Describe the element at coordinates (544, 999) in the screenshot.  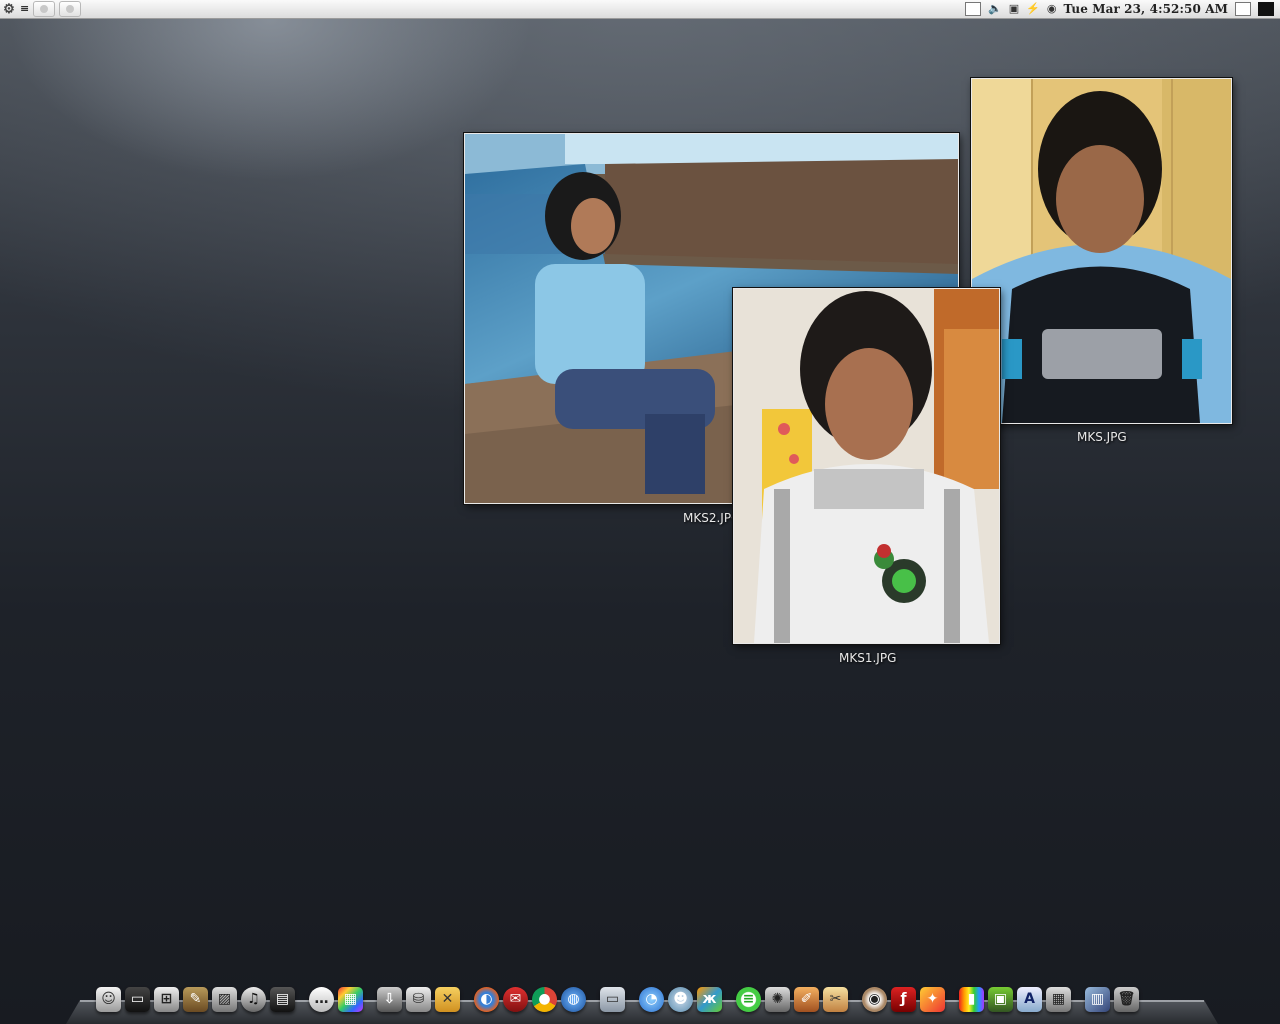
I see `chrome-icon: ●` at that location.